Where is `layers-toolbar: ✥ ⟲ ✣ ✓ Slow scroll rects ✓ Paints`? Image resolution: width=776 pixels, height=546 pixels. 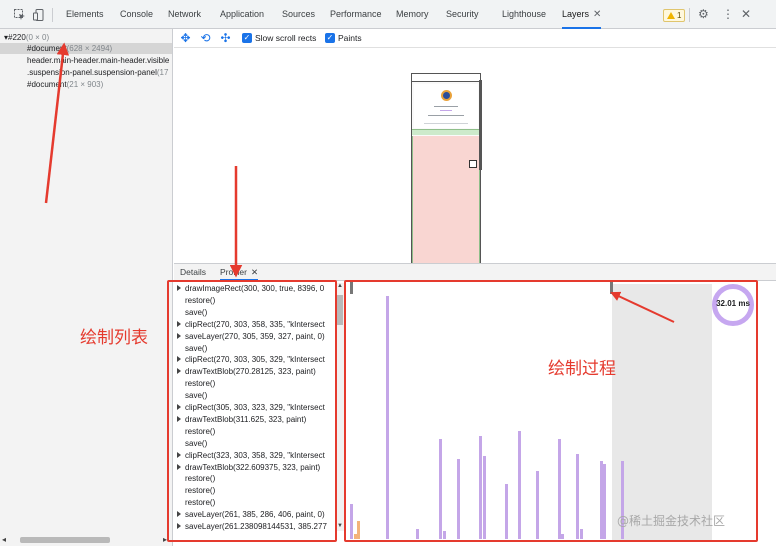
layers-toolbar: ✥ ⟲ ✣ ✓ Slow scroll rects ✓ Paints is located at coordinates (475, 38).